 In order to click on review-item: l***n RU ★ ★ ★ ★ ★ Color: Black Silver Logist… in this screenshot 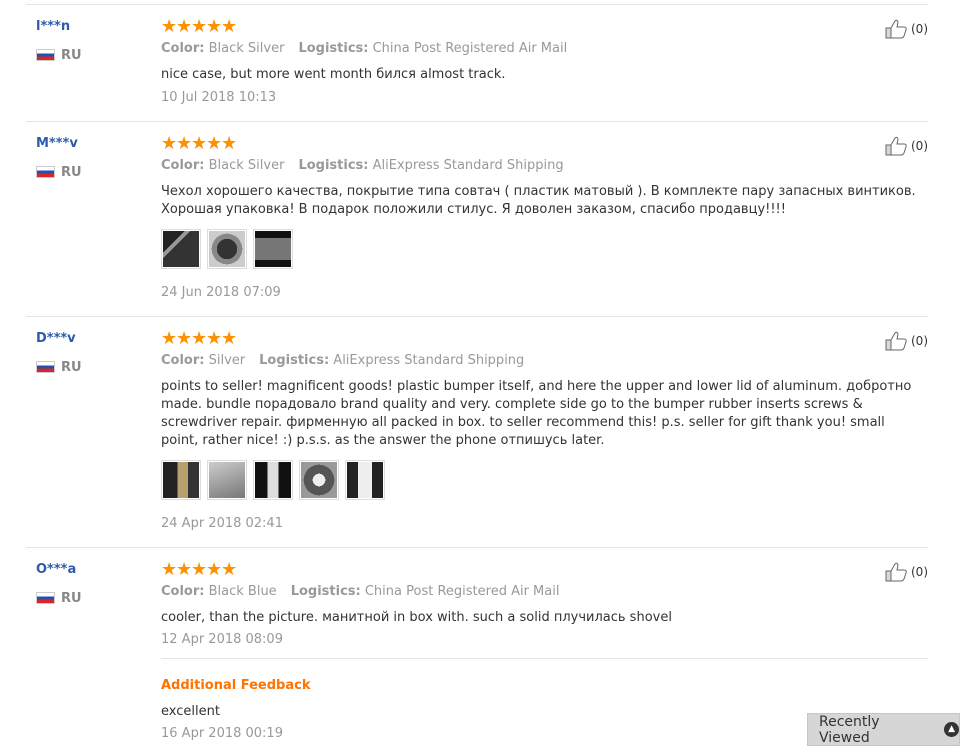, I will do `click(477, 69)`.